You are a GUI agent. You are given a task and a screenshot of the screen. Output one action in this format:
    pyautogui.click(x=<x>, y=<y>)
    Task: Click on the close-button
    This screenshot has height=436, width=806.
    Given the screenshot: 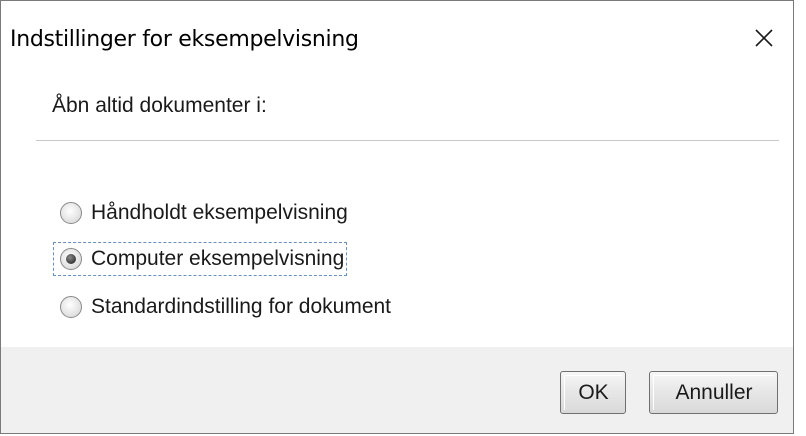 What is the action you would take?
    pyautogui.click(x=764, y=38)
    